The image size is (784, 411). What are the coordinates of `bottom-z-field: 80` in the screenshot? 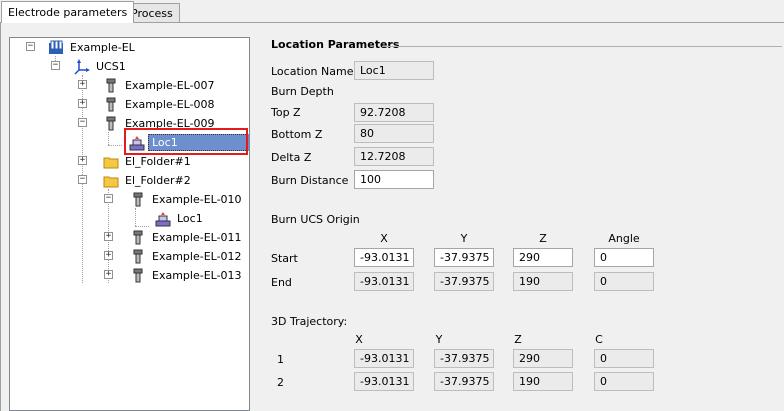 It's located at (394, 133).